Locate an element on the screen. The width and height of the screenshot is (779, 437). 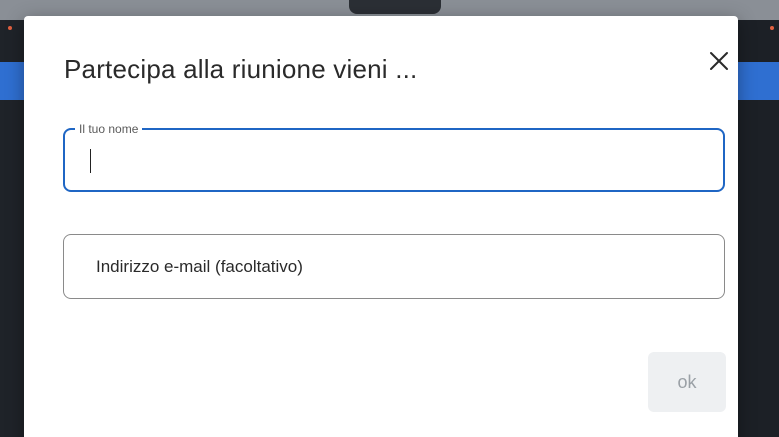
close-button is located at coordinates (719, 61).